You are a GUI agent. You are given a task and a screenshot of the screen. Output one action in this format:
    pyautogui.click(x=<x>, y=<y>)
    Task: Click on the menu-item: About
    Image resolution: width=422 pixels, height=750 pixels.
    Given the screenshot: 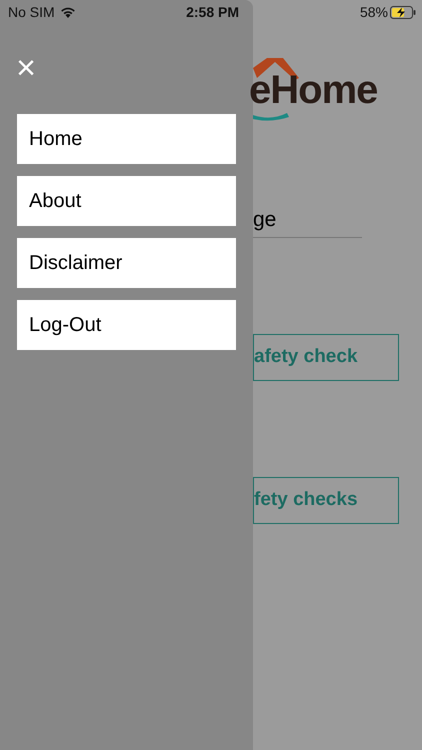 What is the action you would take?
    pyautogui.click(x=126, y=201)
    